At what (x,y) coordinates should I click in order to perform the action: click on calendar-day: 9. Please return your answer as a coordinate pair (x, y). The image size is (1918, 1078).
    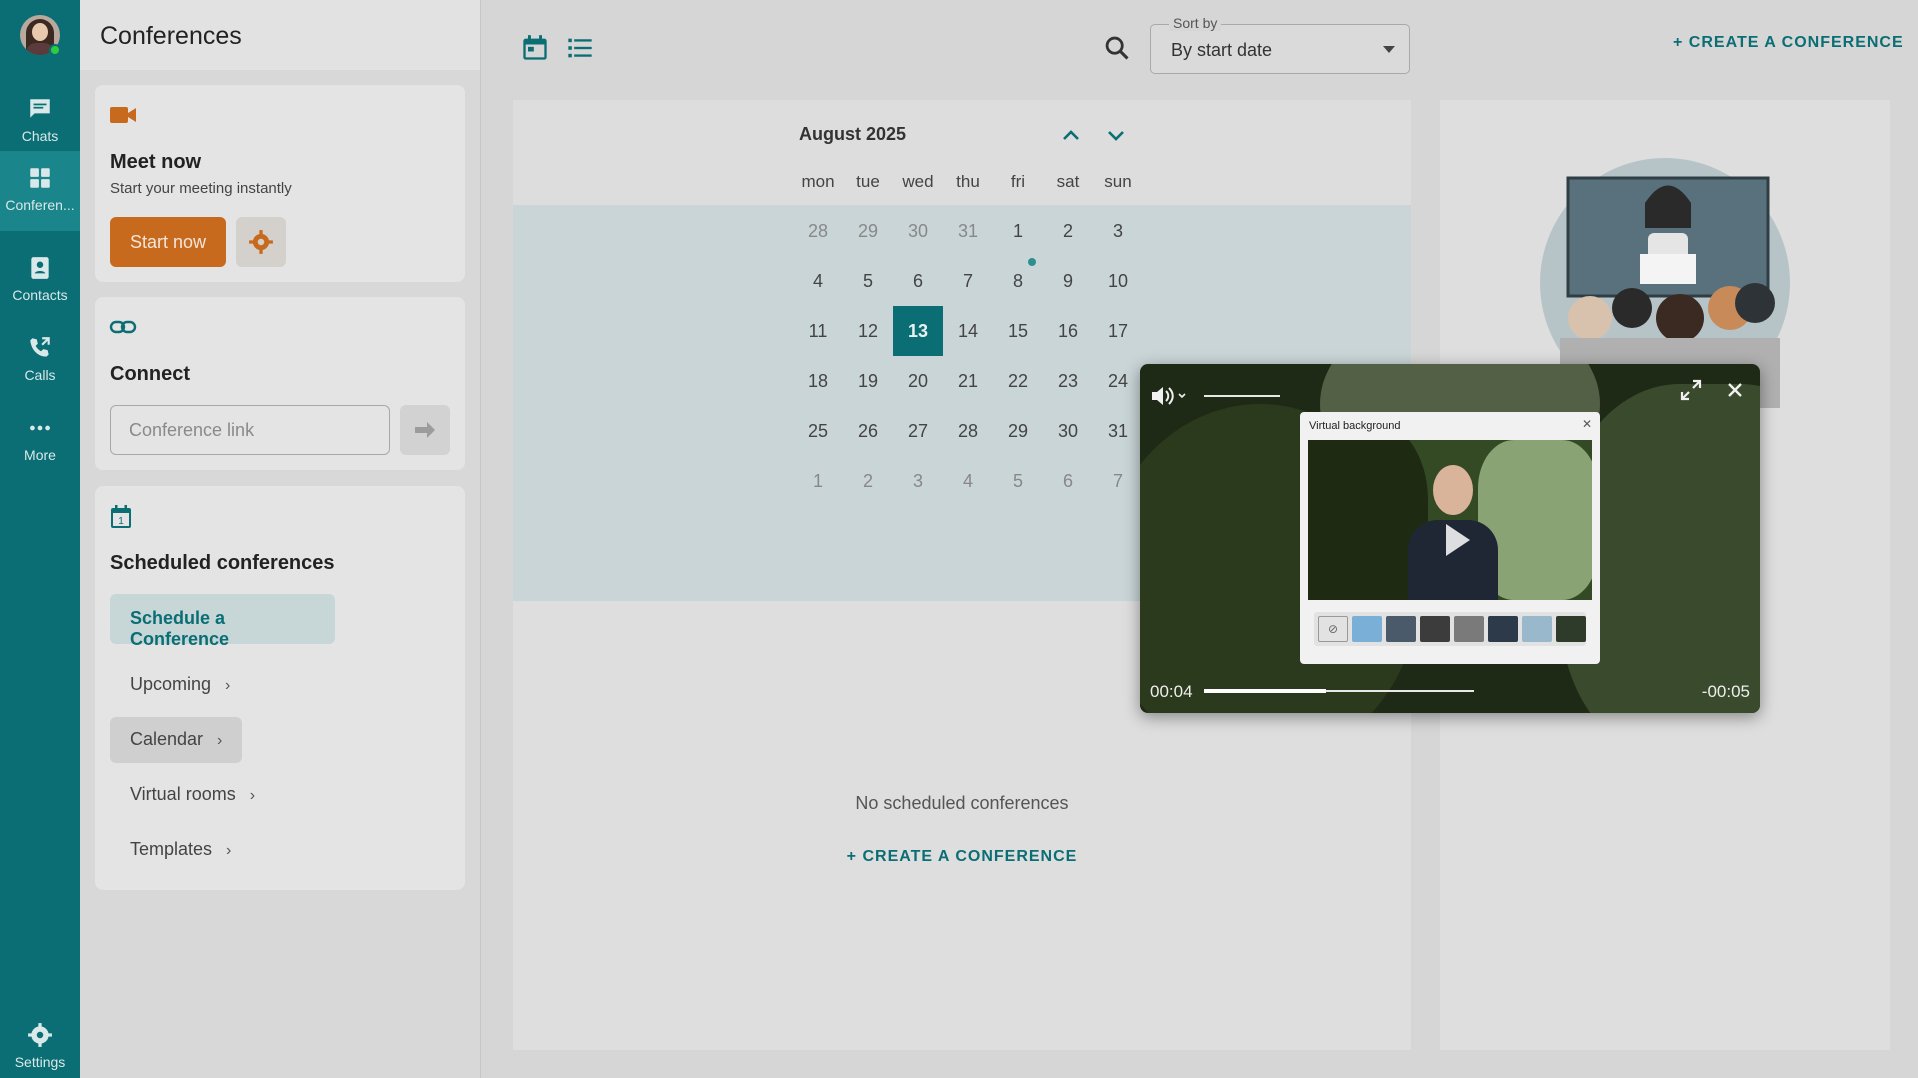
    Looking at the image, I should click on (1068, 281).